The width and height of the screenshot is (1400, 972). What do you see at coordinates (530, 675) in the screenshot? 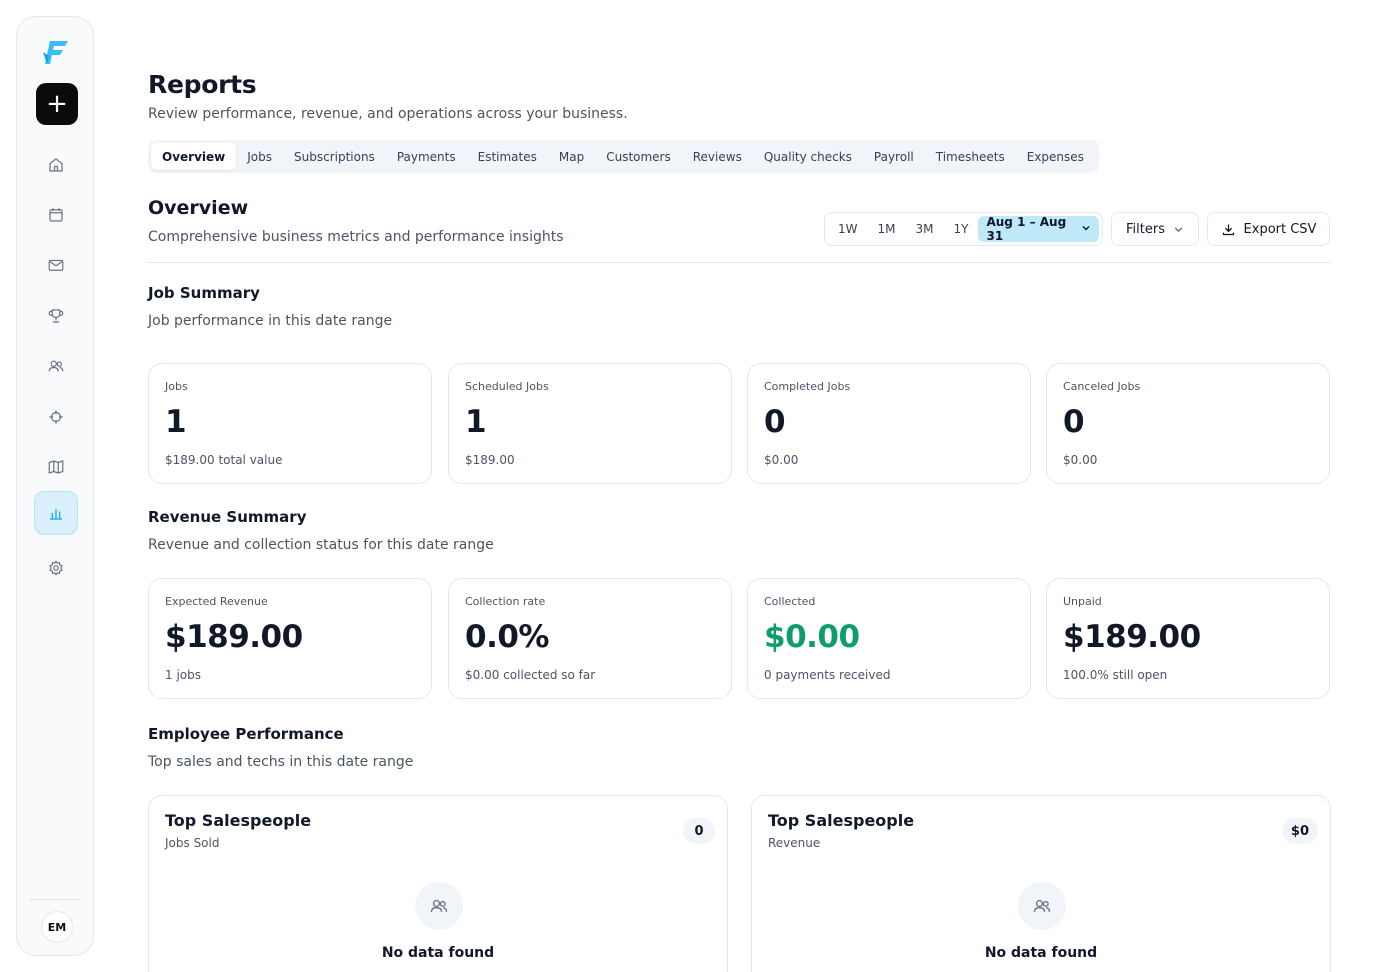
I see `card-note: $0.00 collected so far` at bounding box center [530, 675].